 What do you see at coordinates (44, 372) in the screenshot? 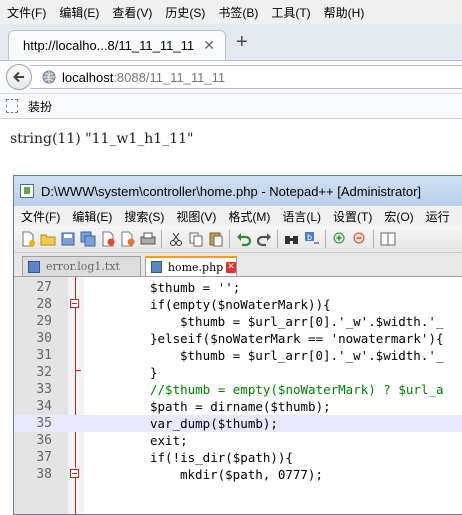
I see `line-number: 32` at bounding box center [44, 372].